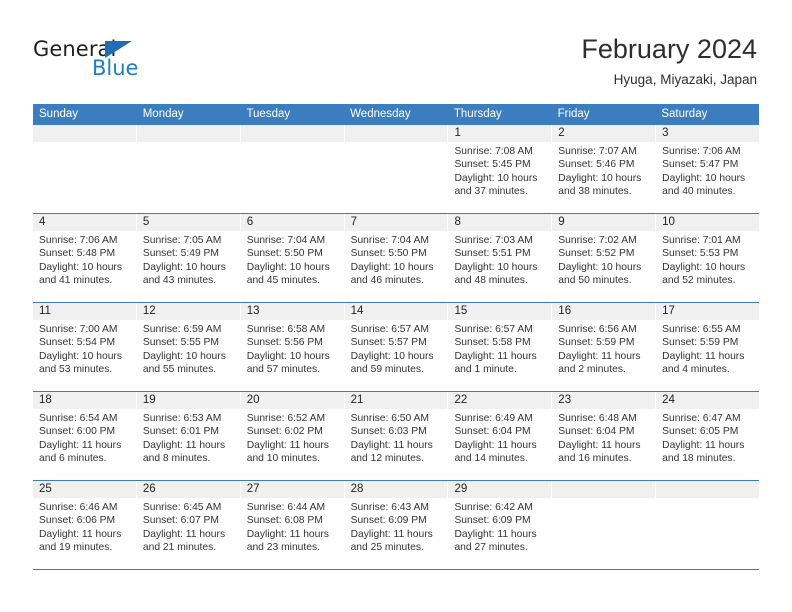 This screenshot has height=612, width=792. I want to click on day-number-band: 5, so click(188, 222).